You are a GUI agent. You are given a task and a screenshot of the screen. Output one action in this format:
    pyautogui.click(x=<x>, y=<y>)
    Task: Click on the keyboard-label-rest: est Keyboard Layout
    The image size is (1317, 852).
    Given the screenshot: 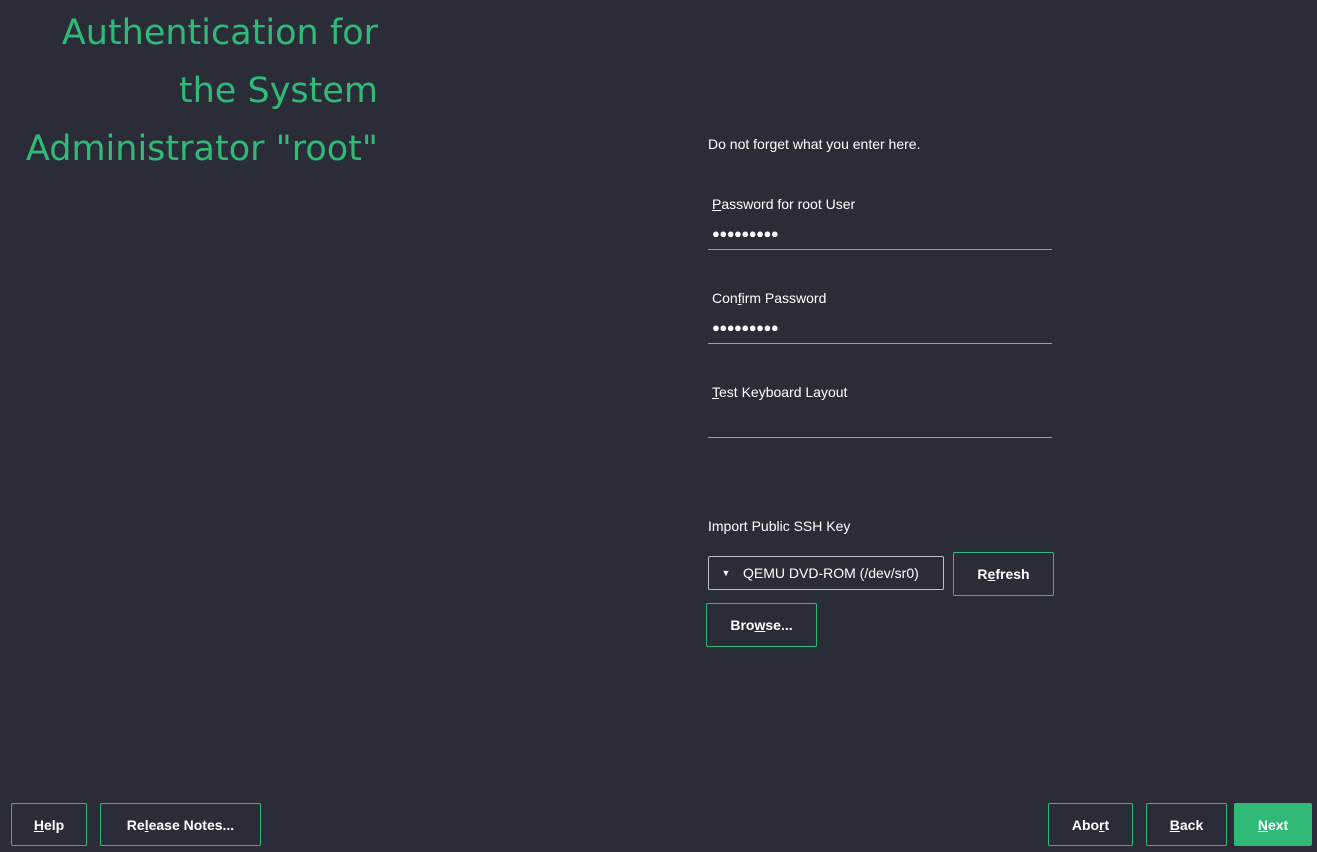 What is the action you would take?
    pyautogui.click(x=783, y=392)
    